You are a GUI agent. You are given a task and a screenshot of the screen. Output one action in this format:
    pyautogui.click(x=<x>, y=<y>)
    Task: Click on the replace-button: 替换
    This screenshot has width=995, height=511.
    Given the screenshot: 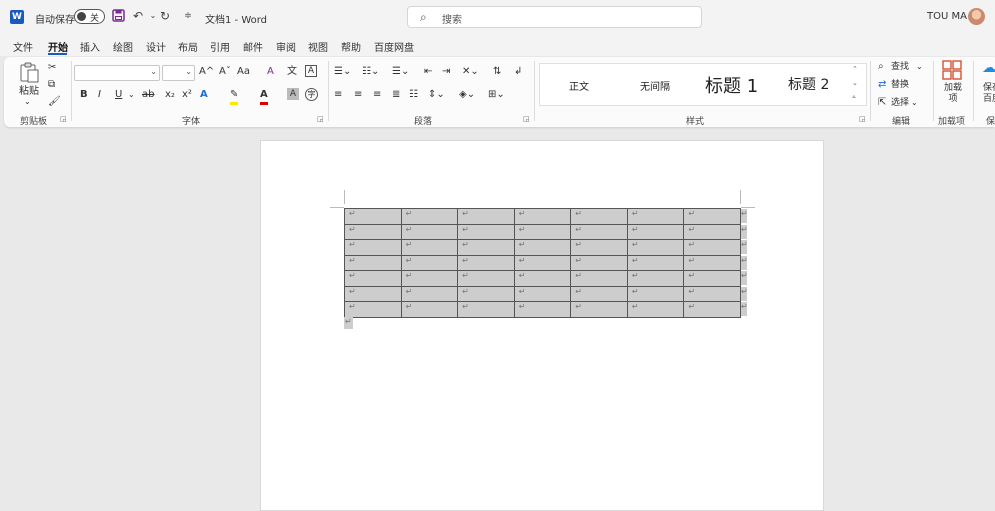 What is the action you would take?
    pyautogui.click(x=900, y=85)
    